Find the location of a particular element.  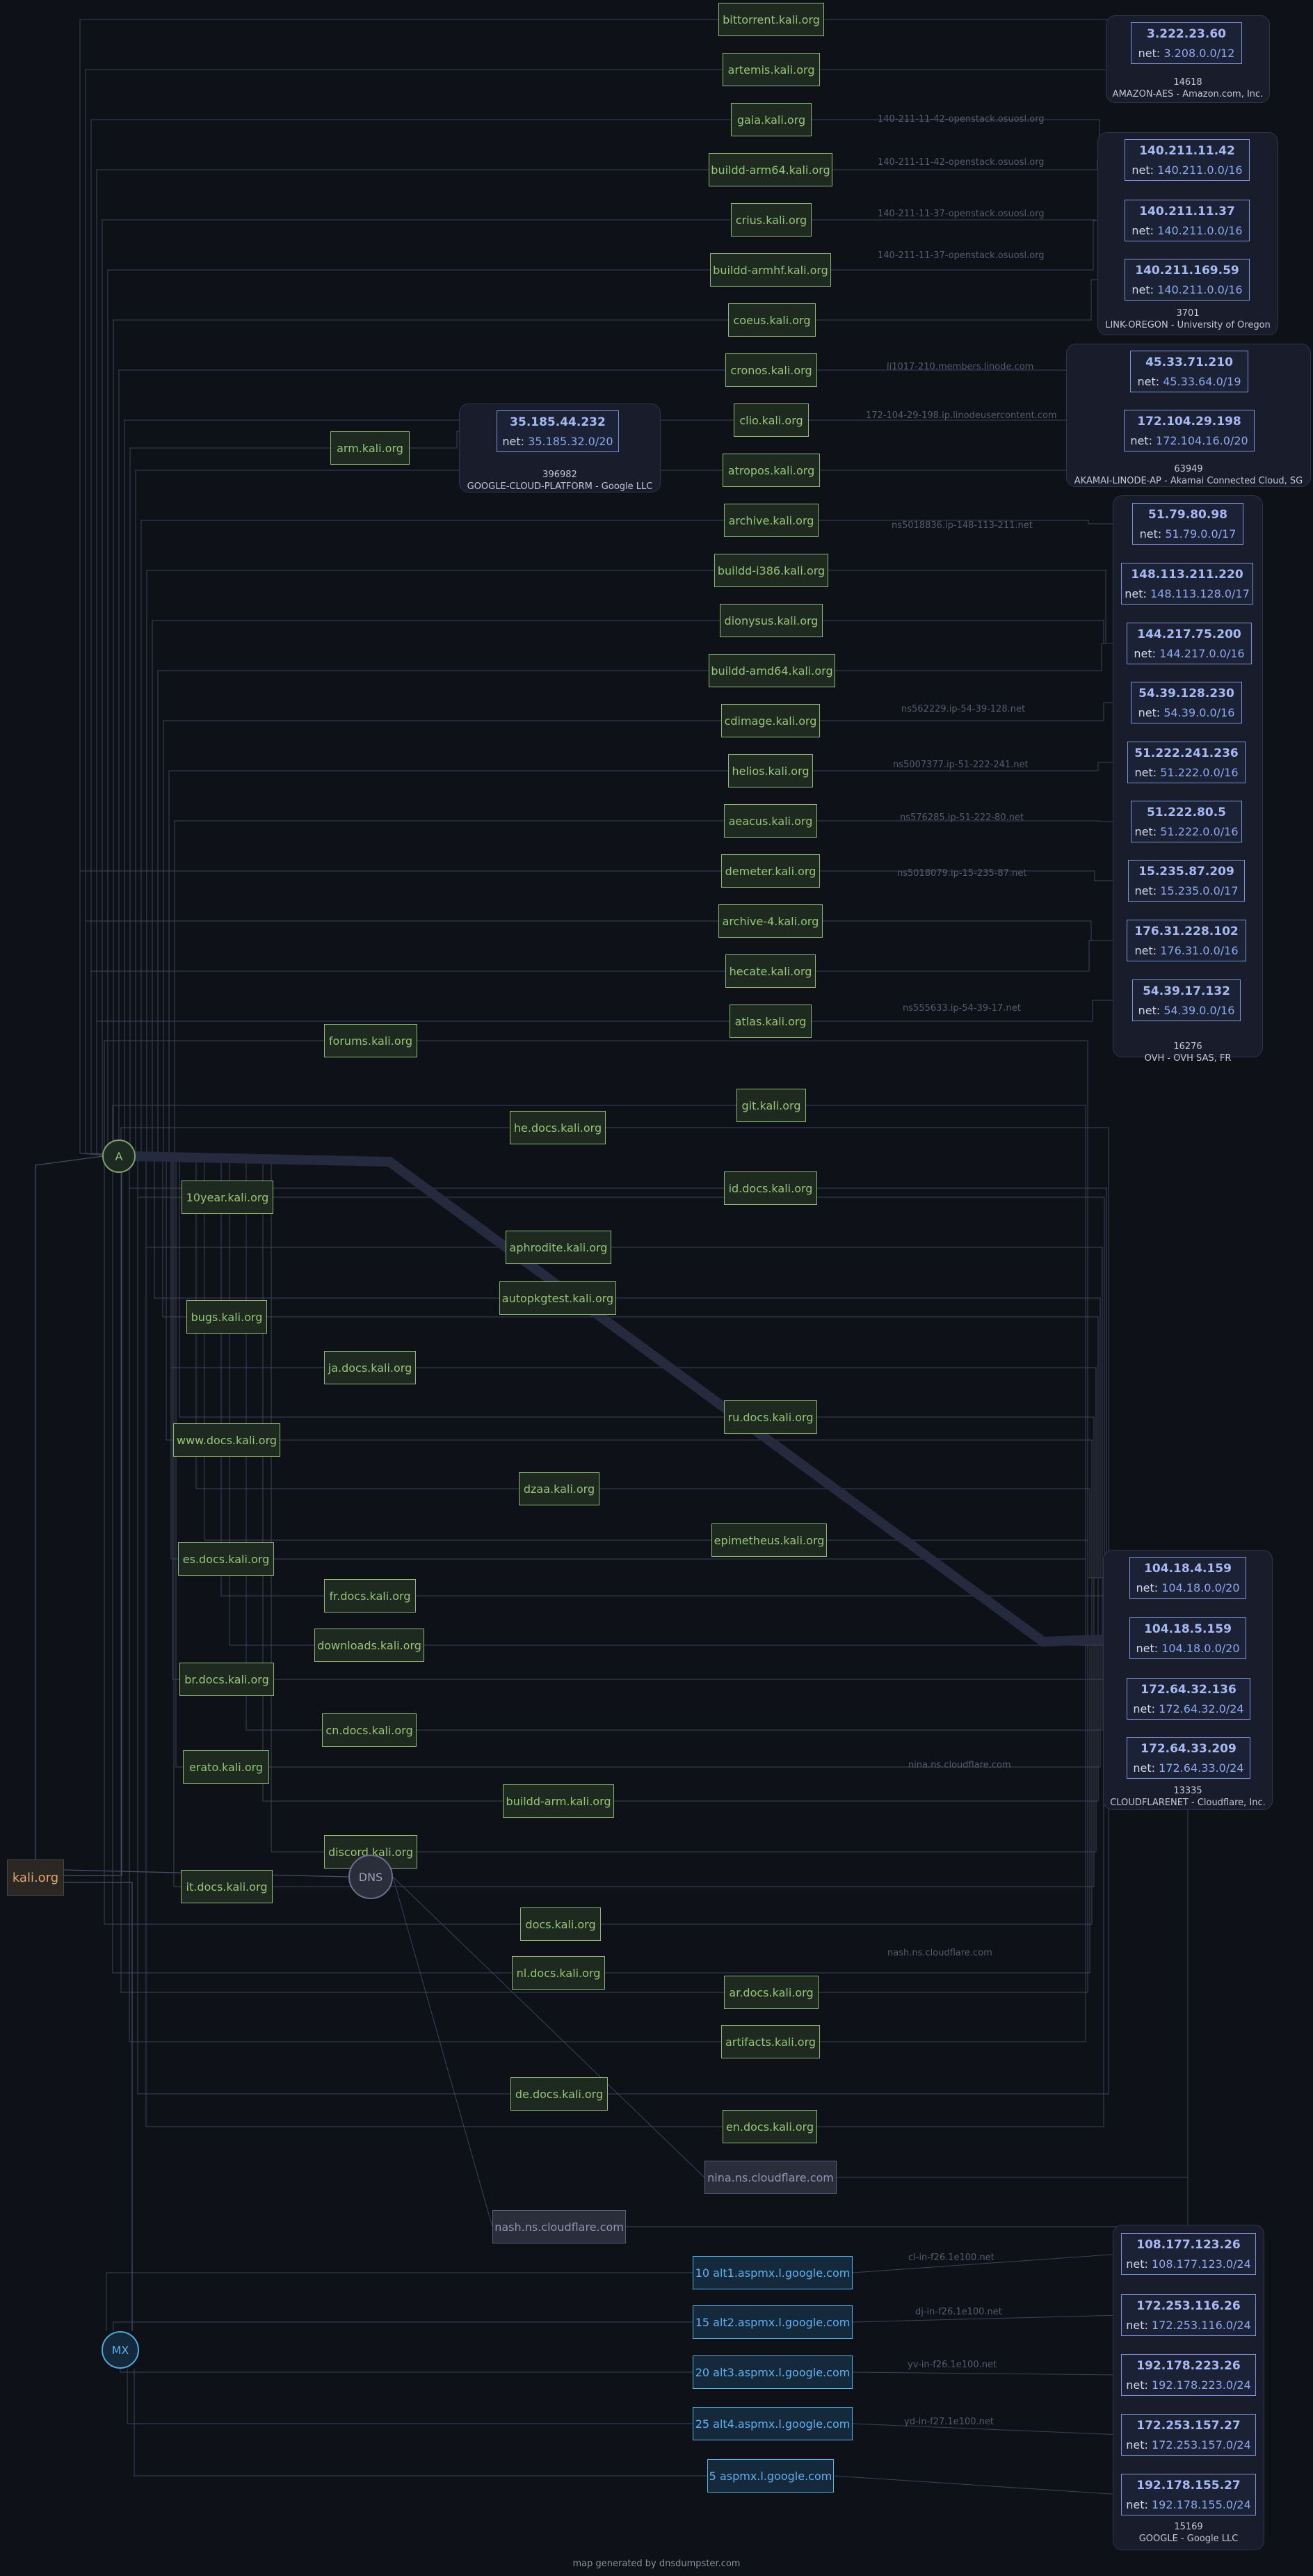

subdomain-atlas-kali-org: atlas.kali.org is located at coordinates (771, 1021).